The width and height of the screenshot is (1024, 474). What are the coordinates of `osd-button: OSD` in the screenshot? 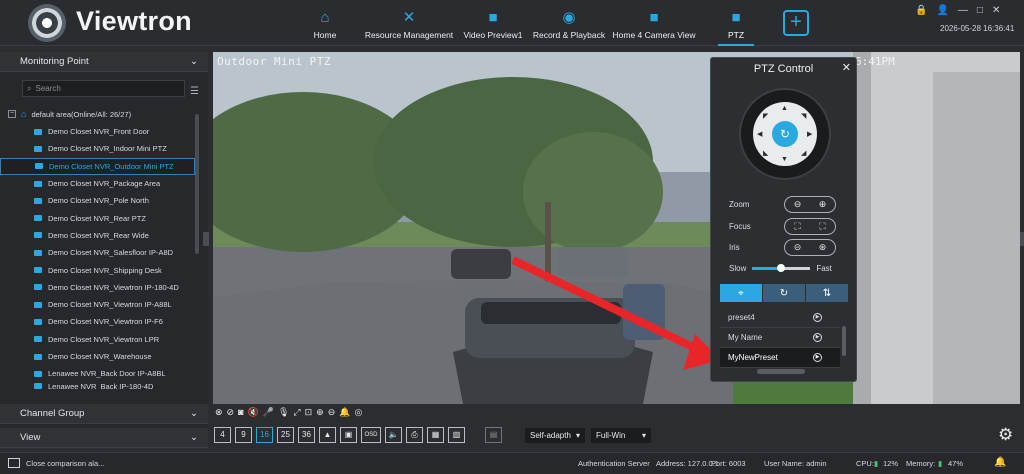 It's located at (371, 435).